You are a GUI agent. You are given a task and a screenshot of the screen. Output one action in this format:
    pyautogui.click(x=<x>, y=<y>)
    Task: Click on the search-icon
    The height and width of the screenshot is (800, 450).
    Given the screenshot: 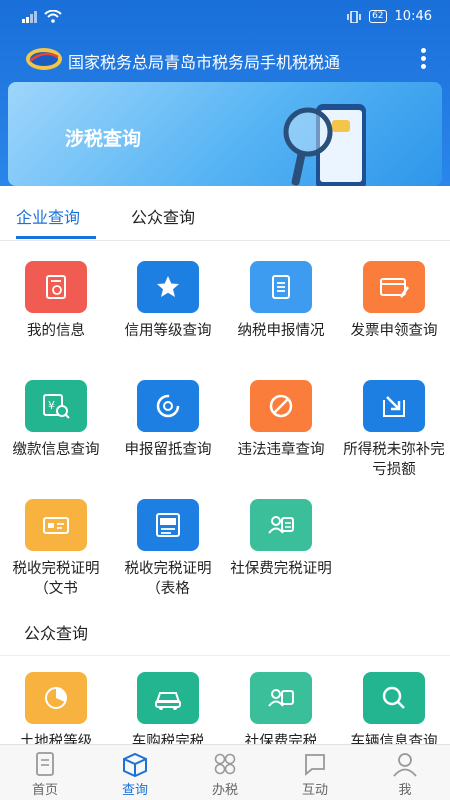 What is the action you would take?
    pyautogui.click(x=394, y=698)
    